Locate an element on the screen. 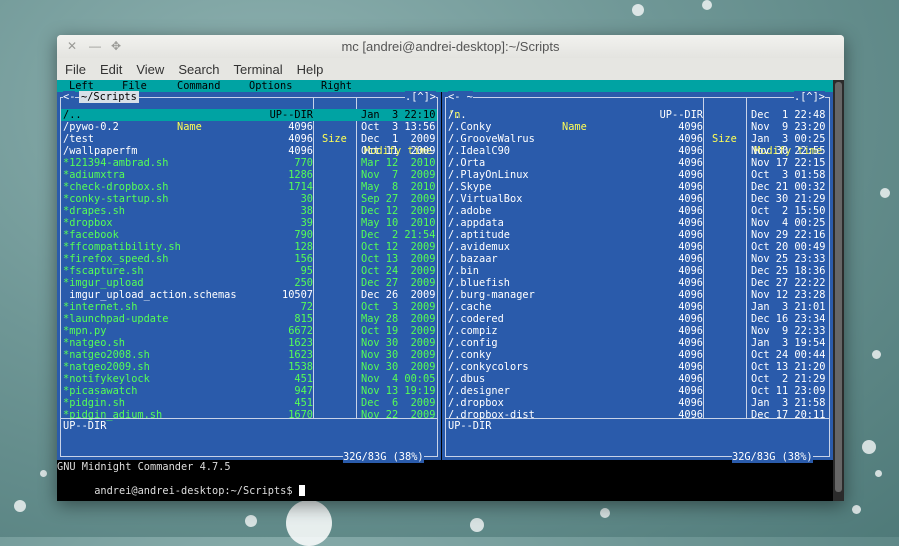 The width and height of the screenshot is (899, 546). file-row: *natgeo2009.sh 1538 Nov 30 2009 is located at coordinates (249, 367).